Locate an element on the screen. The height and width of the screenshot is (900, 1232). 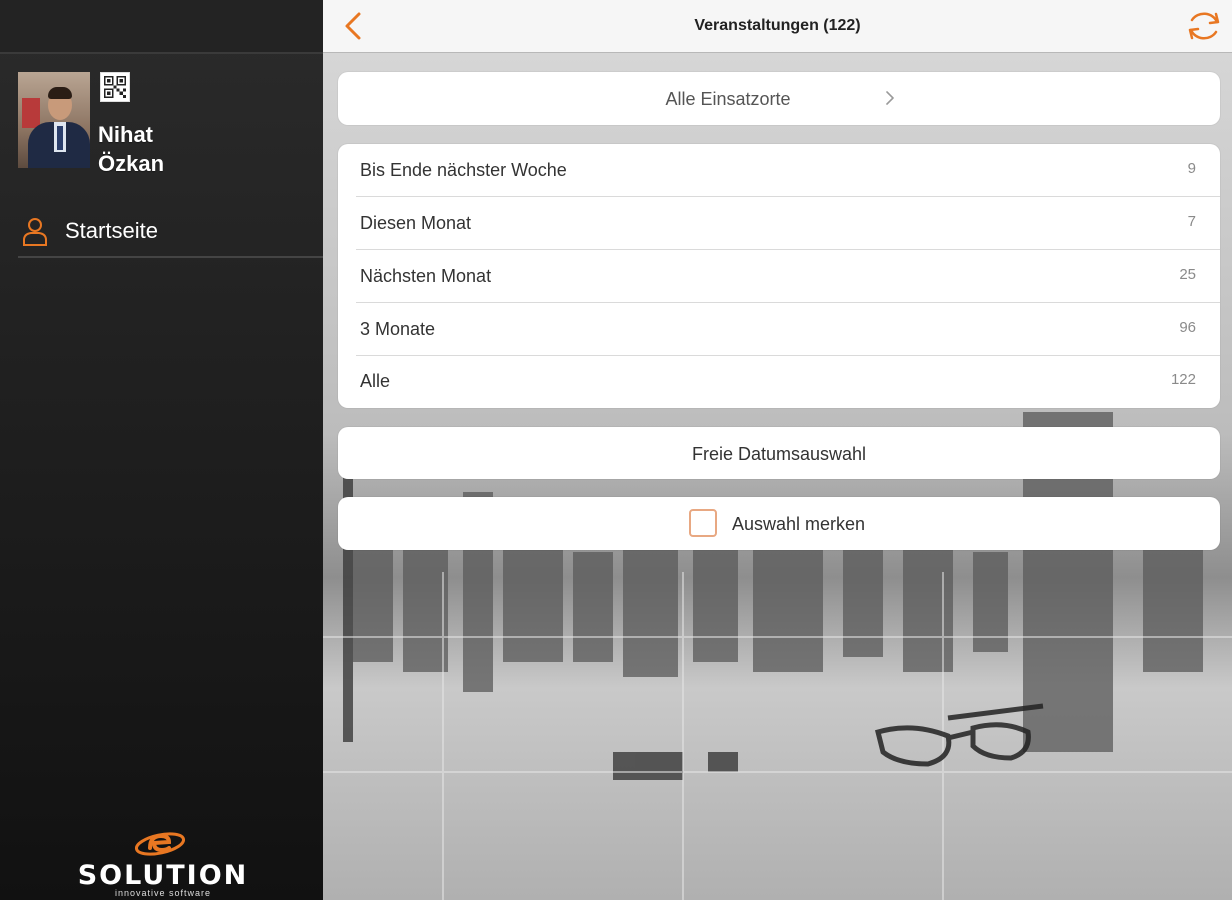
sidebar-item-startseite: Startseite is located at coordinates (170, 232).